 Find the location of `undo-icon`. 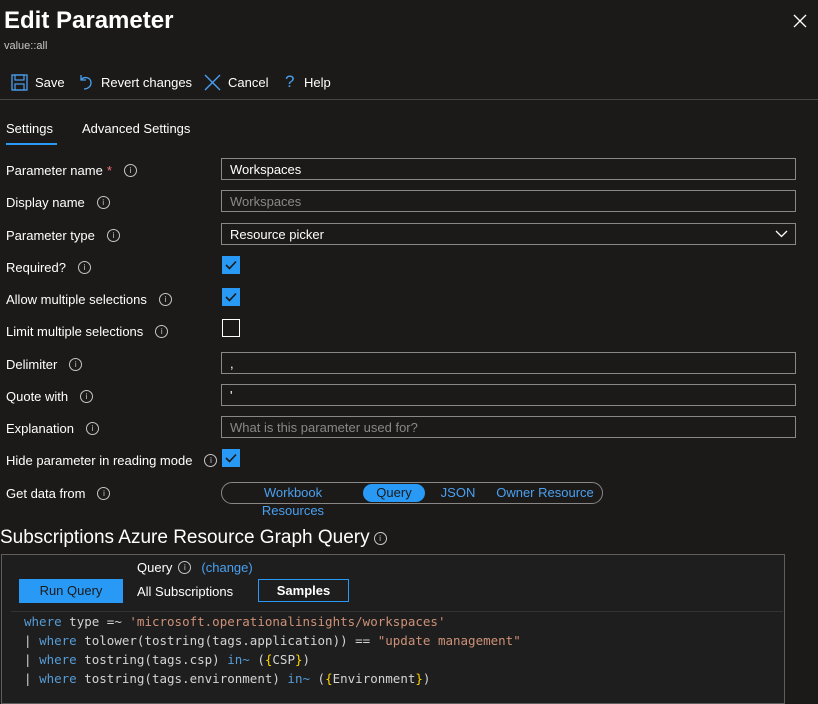

undo-icon is located at coordinates (86, 82).